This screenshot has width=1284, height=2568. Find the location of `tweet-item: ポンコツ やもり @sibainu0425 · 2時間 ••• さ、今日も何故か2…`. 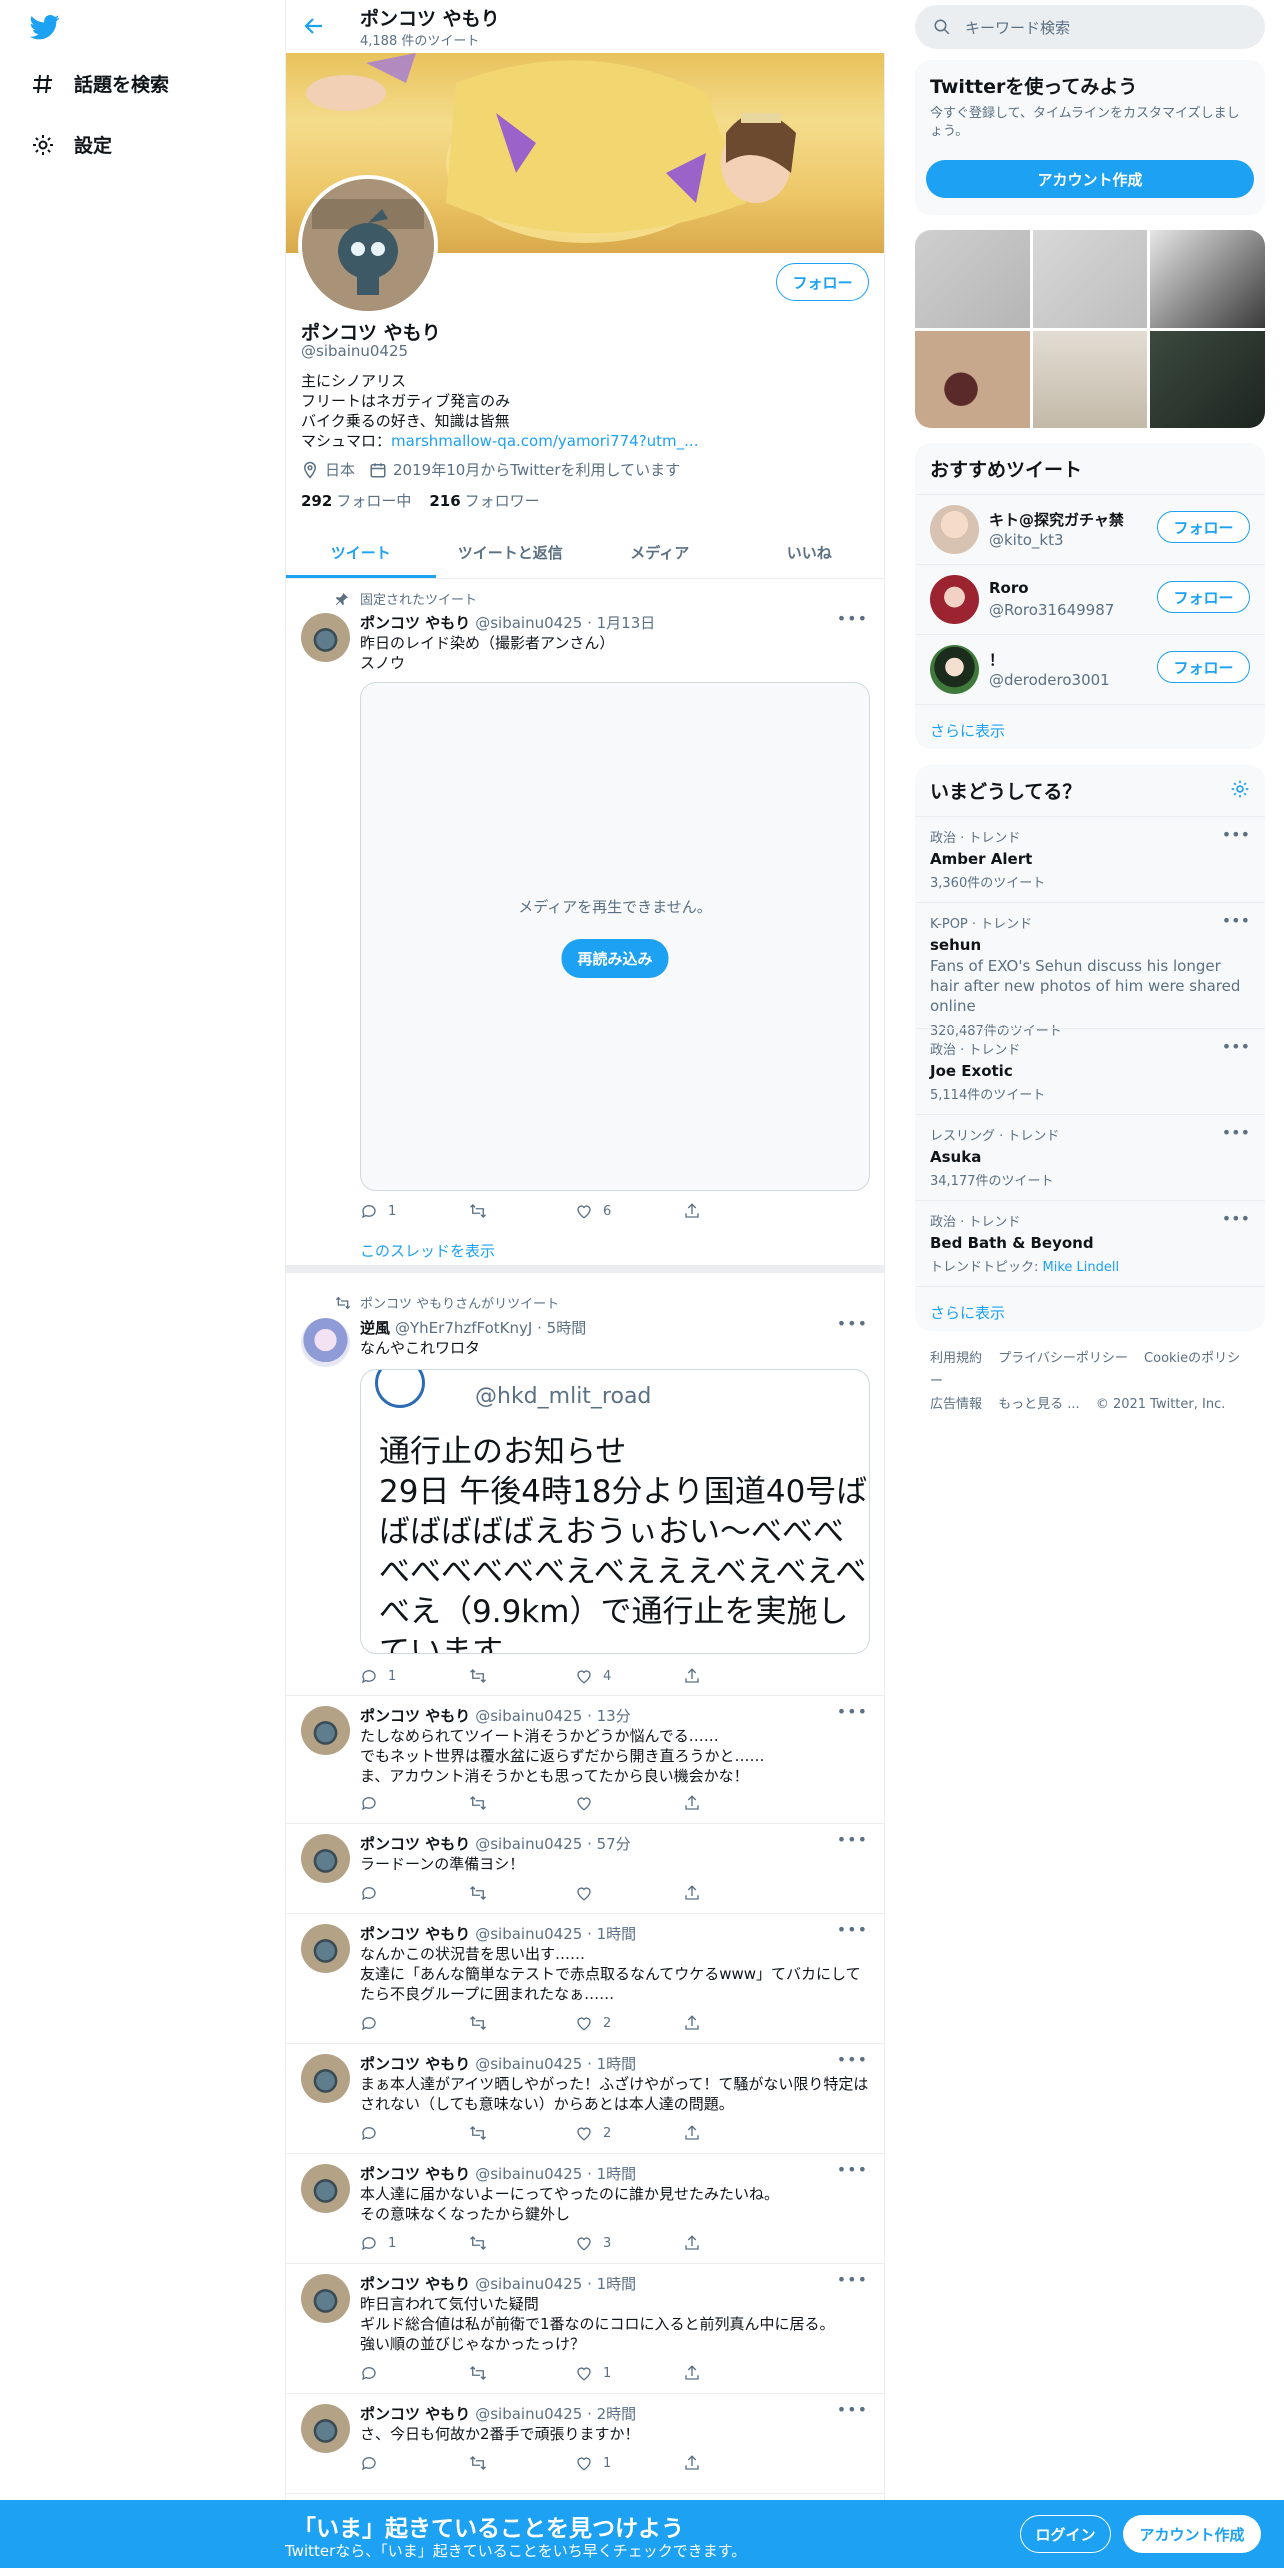

tweet-item: ポンコツ やもり @sibainu0425 · 2時間 ••• さ、今日も何故か2… is located at coordinates (585, 2444).